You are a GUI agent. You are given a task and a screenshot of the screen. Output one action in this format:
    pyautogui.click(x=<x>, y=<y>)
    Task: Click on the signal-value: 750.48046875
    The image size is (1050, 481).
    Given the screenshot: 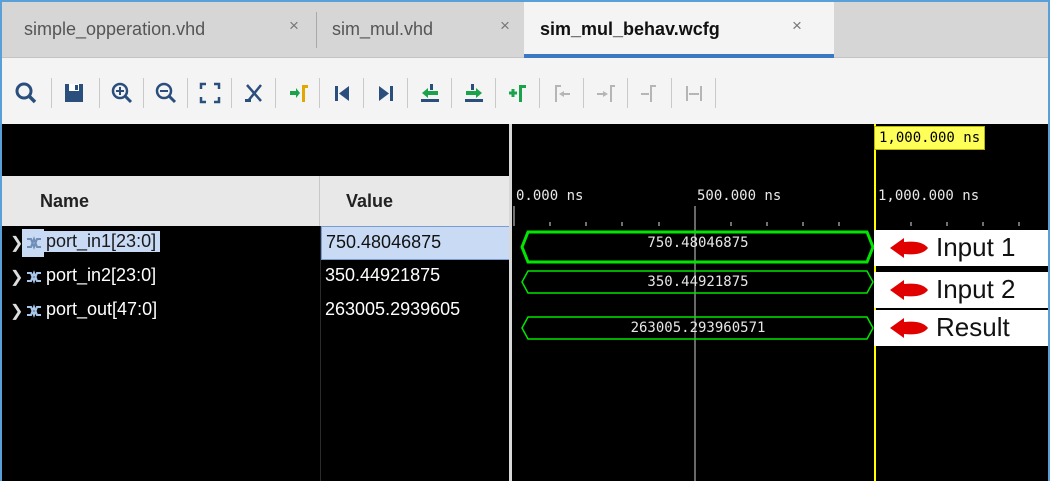 What is the action you would take?
    pyautogui.click(x=415, y=243)
    